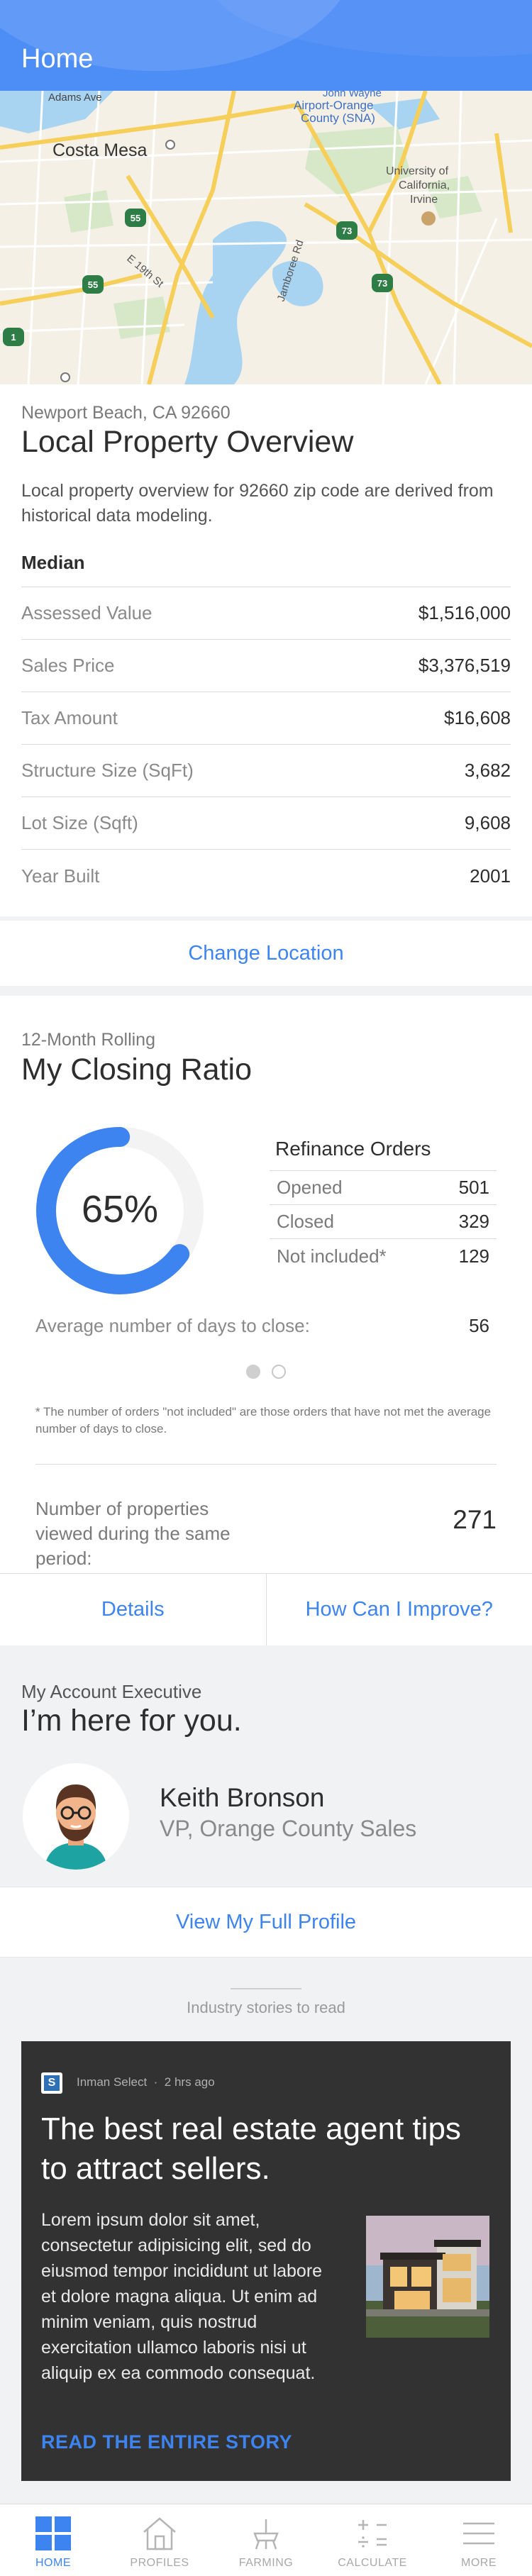 This screenshot has height=2576, width=532. What do you see at coordinates (477, 717) in the screenshot?
I see `median-row-value: $16,608` at bounding box center [477, 717].